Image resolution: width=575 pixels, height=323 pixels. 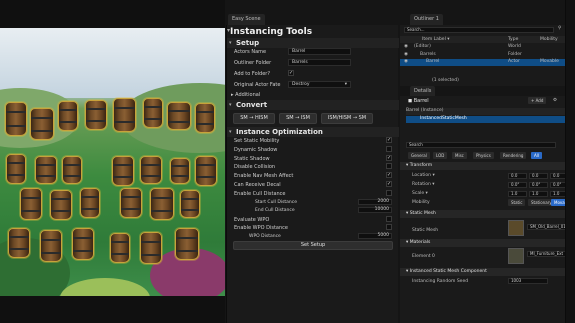 I want to click on random-seed-input: 1003, so click(x=528, y=281).